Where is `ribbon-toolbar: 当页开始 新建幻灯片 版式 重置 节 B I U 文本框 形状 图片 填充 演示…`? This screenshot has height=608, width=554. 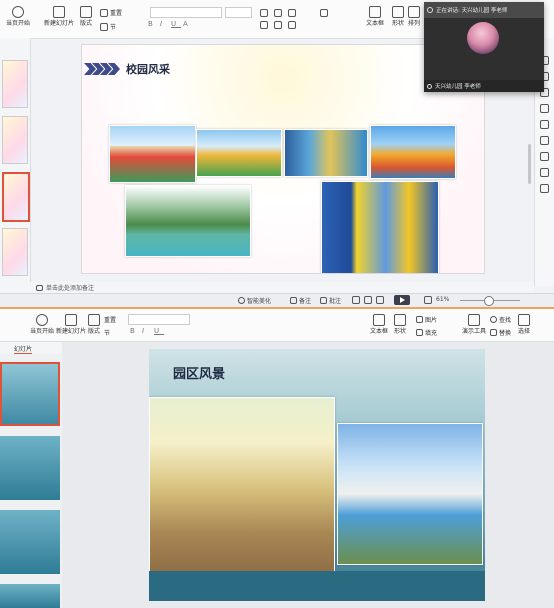
ribbon-toolbar: 当页开始 新建幻灯片 版式 重置 节 B I U 文本框 形状 图片 填充 演示… is located at coordinates (277, 325).